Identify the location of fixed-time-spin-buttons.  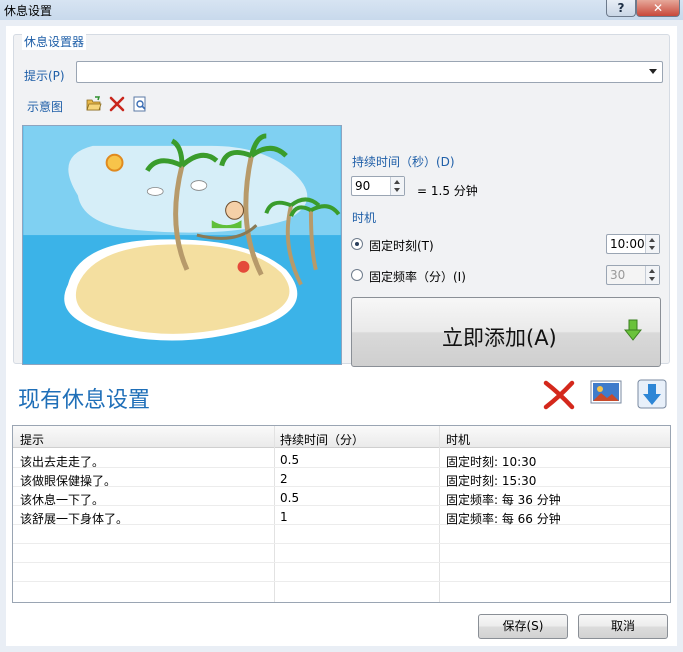
(652, 244).